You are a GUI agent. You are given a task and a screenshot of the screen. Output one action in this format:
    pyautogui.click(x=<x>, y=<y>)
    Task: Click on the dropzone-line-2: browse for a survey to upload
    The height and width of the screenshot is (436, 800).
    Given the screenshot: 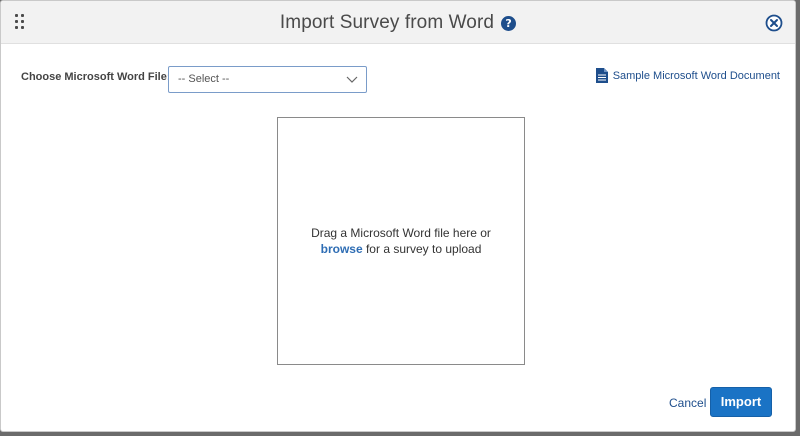 What is the action you would take?
    pyautogui.click(x=401, y=249)
    